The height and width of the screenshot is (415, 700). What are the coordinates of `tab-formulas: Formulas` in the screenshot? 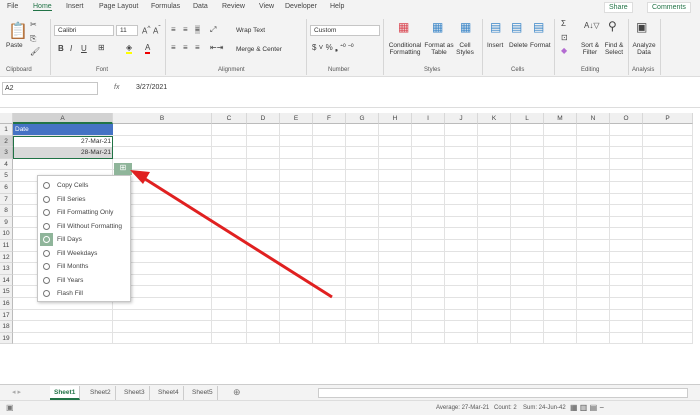 It's located at (165, 6).